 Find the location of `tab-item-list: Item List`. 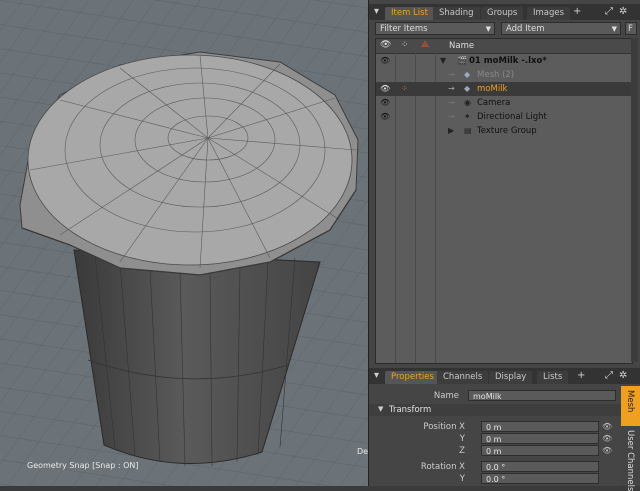

tab-item-list: Item List is located at coordinates (409, 13).